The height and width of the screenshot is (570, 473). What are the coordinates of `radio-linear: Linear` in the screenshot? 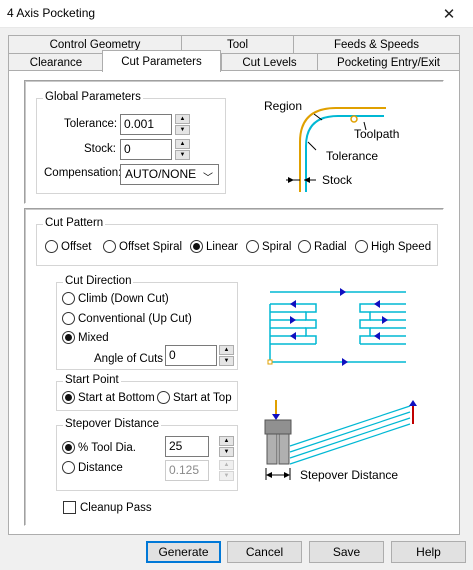 It's located at (214, 246).